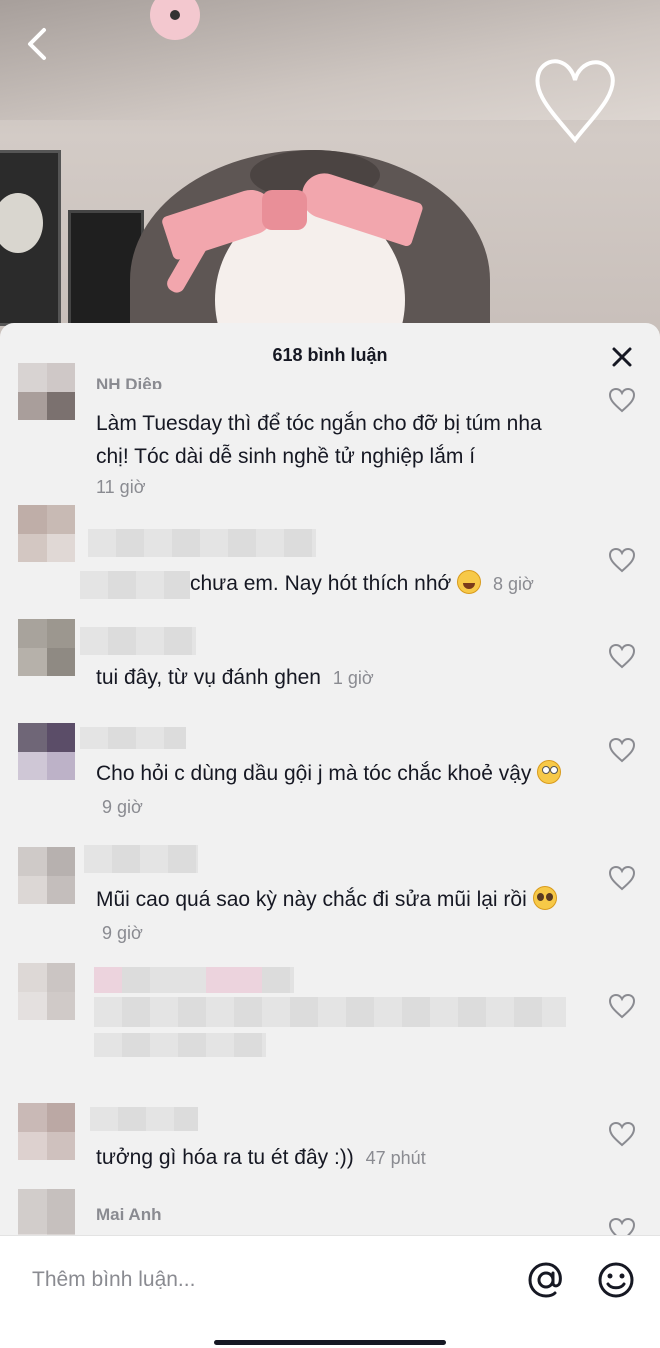 The width and height of the screenshot is (660, 1348). What do you see at coordinates (513, 584) in the screenshot?
I see `comment-time: 8 giờ` at bounding box center [513, 584].